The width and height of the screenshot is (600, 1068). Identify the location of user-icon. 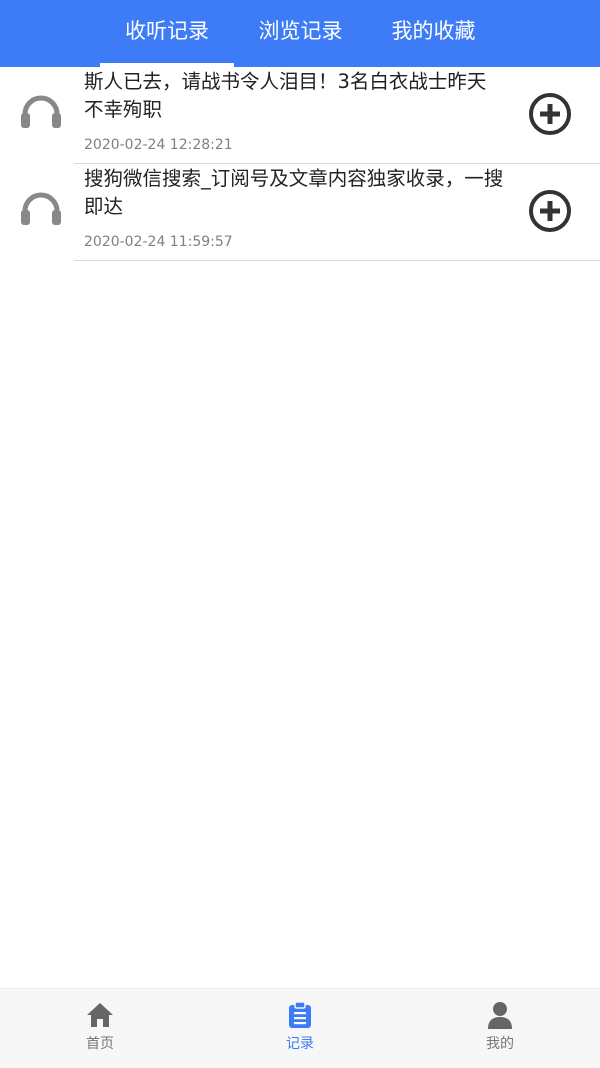
(500, 1015).